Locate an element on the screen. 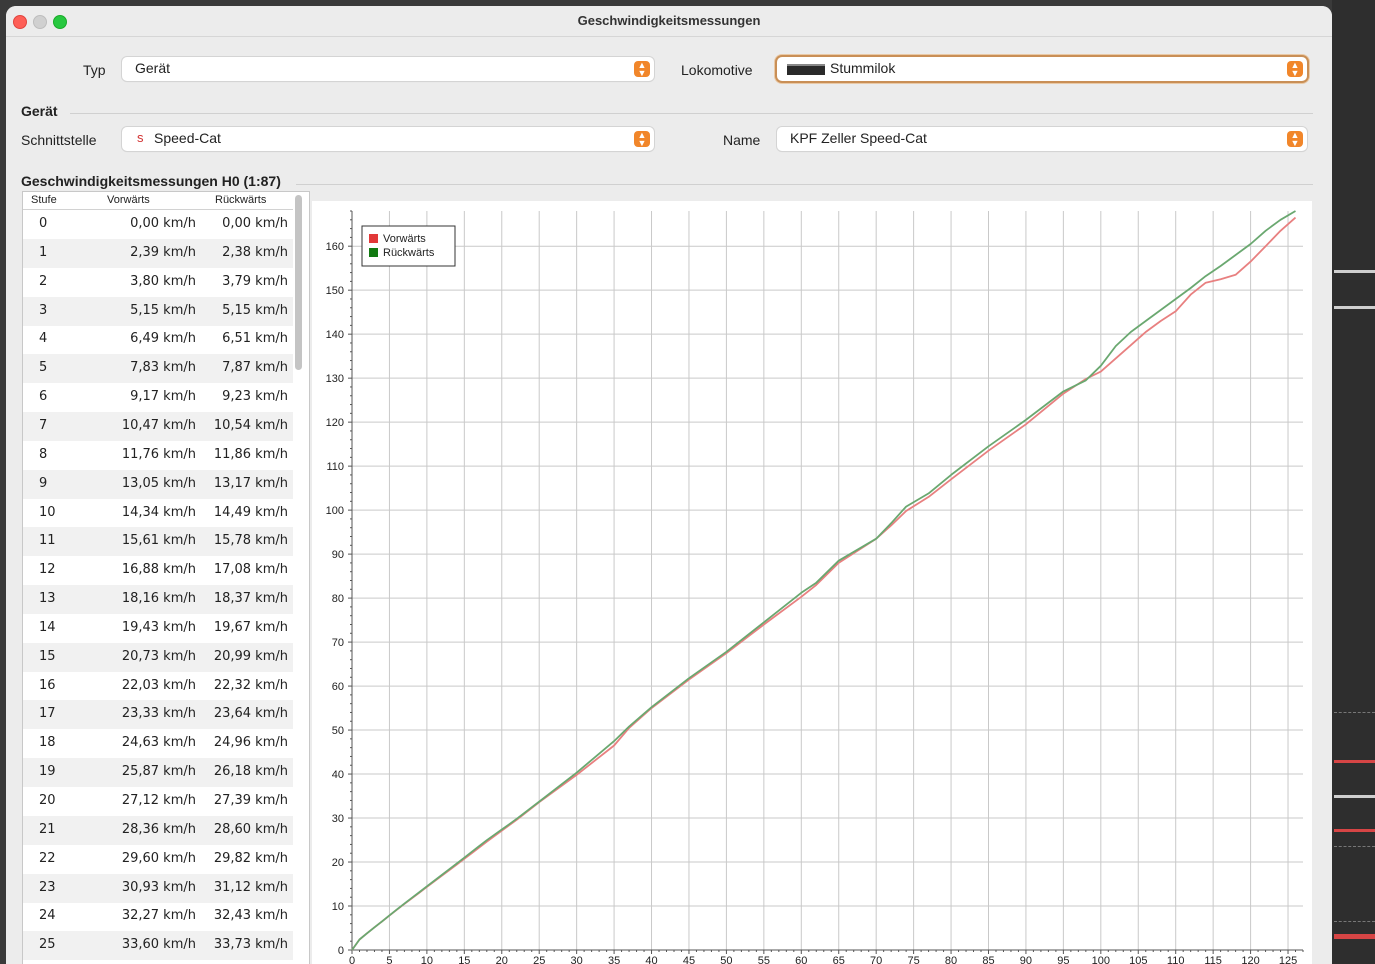 This screenshot has width=1375, height=964. x-tick-label: 5 is located at coordinates (389, 959).